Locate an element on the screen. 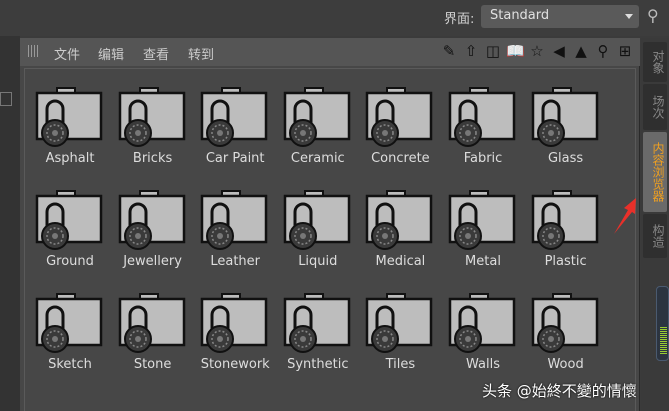  tab-objects: 对象 is located at coordinates (655, 62).